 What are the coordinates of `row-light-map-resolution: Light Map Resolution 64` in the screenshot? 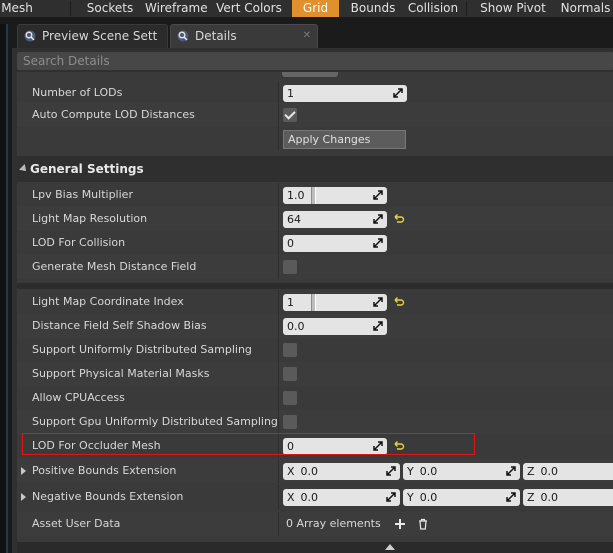 It's located at (315, 219).